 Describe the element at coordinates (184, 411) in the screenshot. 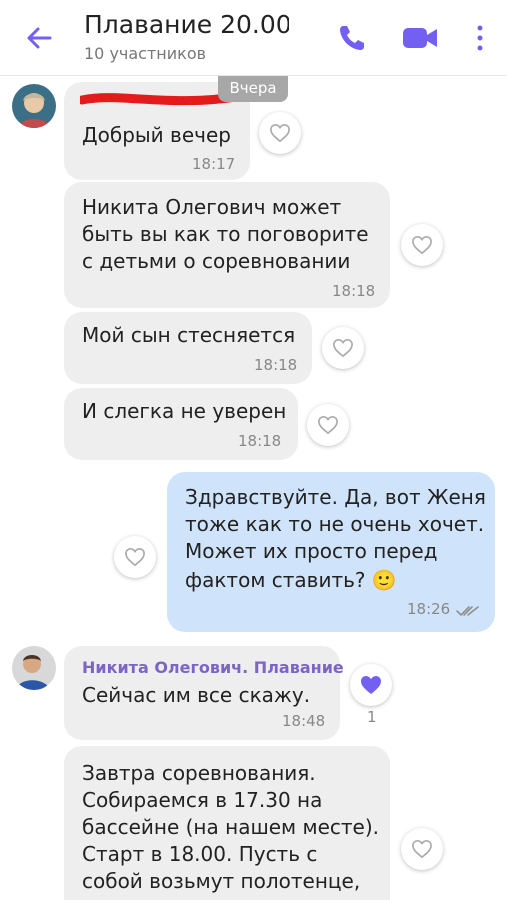

I see `message-text: И слегка не уверен` at that location.